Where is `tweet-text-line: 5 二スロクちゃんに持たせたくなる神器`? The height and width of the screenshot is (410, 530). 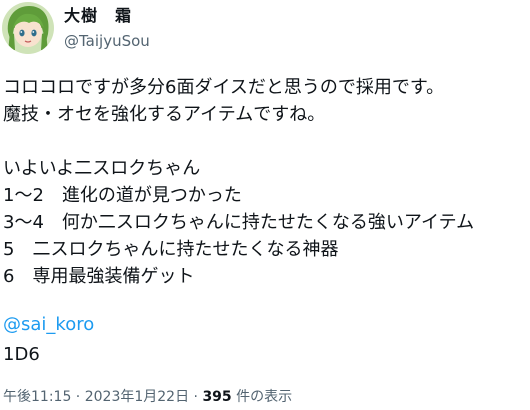 tweet-text-line: 5 二スロクちゃんに持たせたくなる神器 is located at coordinates (171, 249).